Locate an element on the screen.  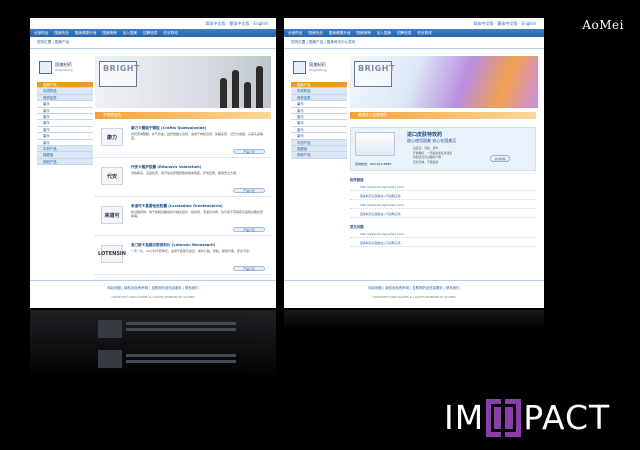
online-chat-button: 在线客服 is located at coordinates (500, 158).